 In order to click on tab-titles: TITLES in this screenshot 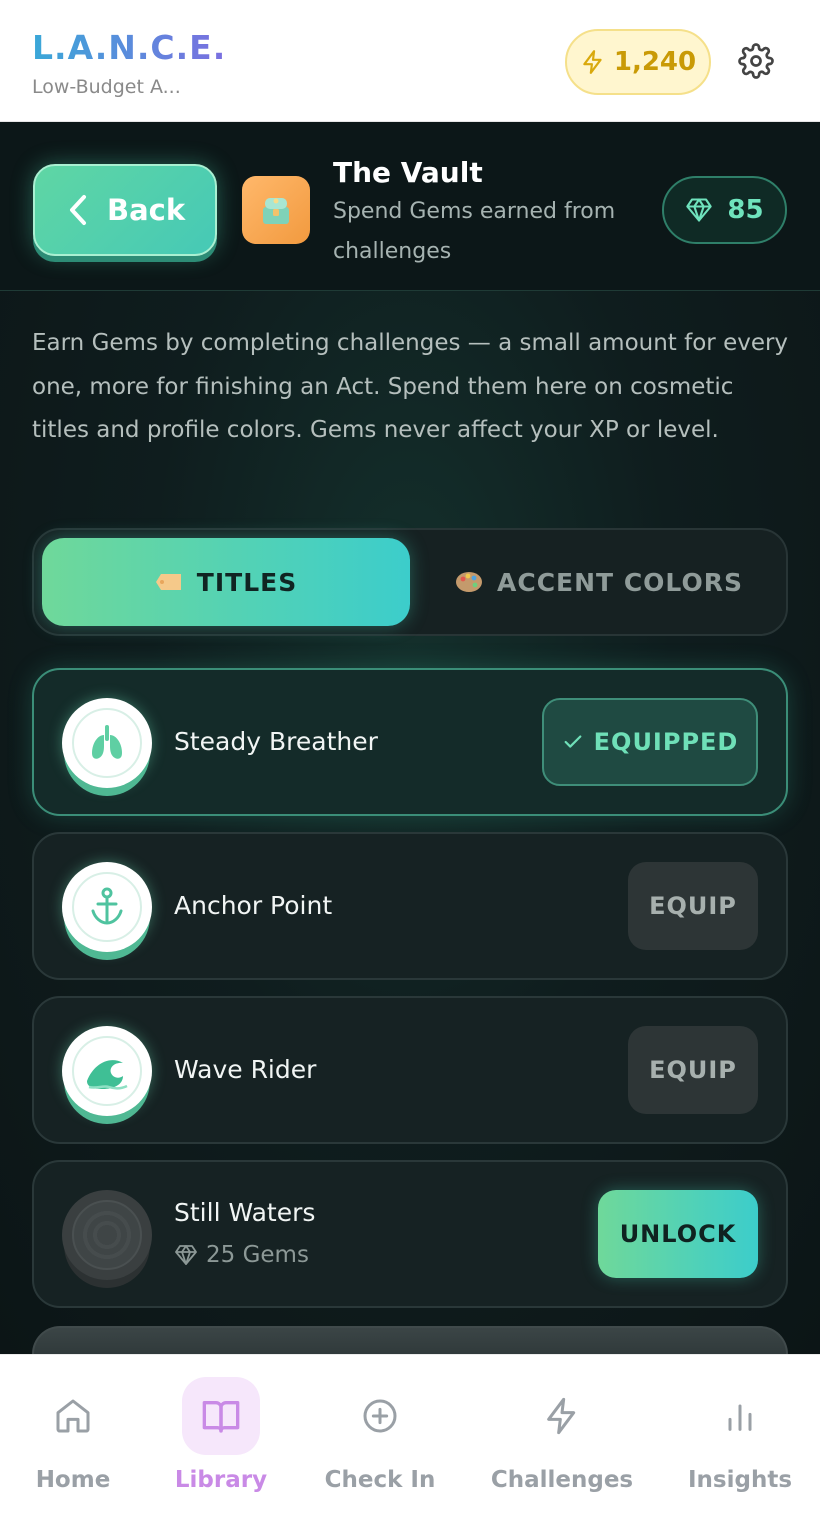, I will do `click(226, 582)`.